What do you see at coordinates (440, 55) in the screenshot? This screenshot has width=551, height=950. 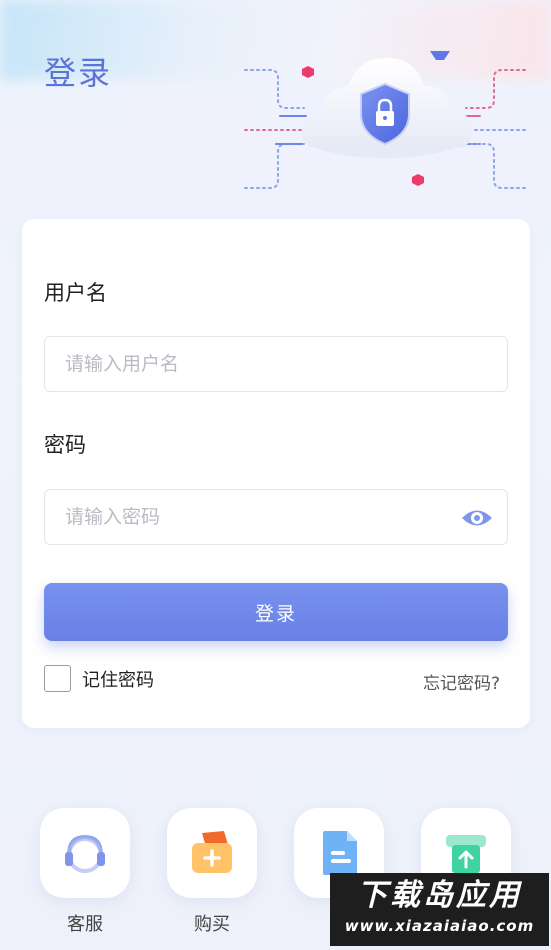 I see `blue-tab-icon` at bounding box center [440, 55].